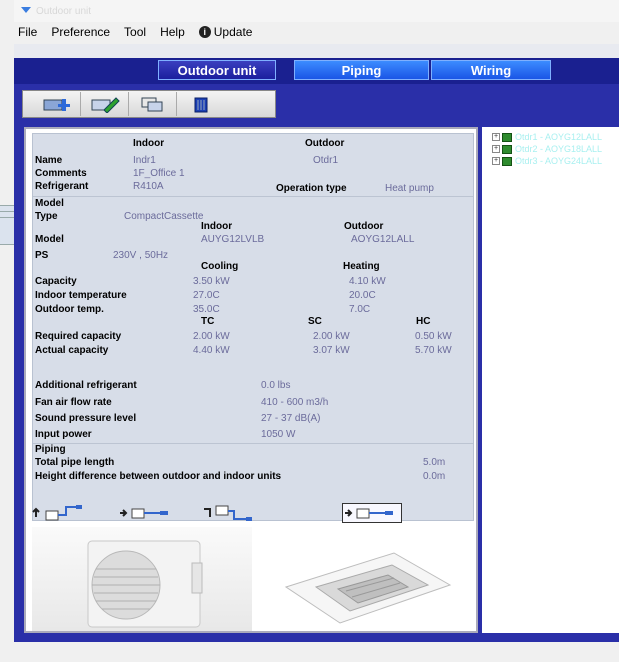 This screenshot has width=619, height=662. Describe the element at coordinates (149, 143) in the screenshot. I see `header-indoor: Indoor` at that location.